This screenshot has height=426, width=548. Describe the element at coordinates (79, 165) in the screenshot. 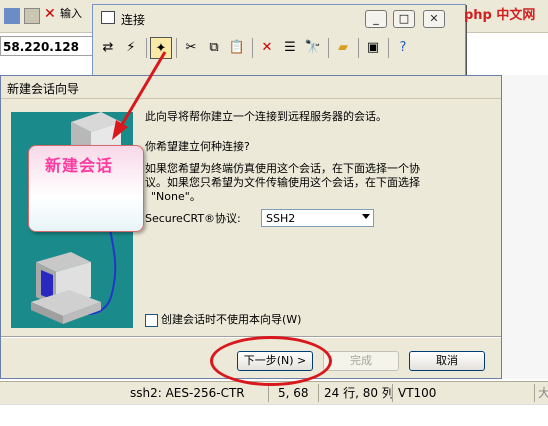

I see `annotation-callout-text: 新建会话` at that location.